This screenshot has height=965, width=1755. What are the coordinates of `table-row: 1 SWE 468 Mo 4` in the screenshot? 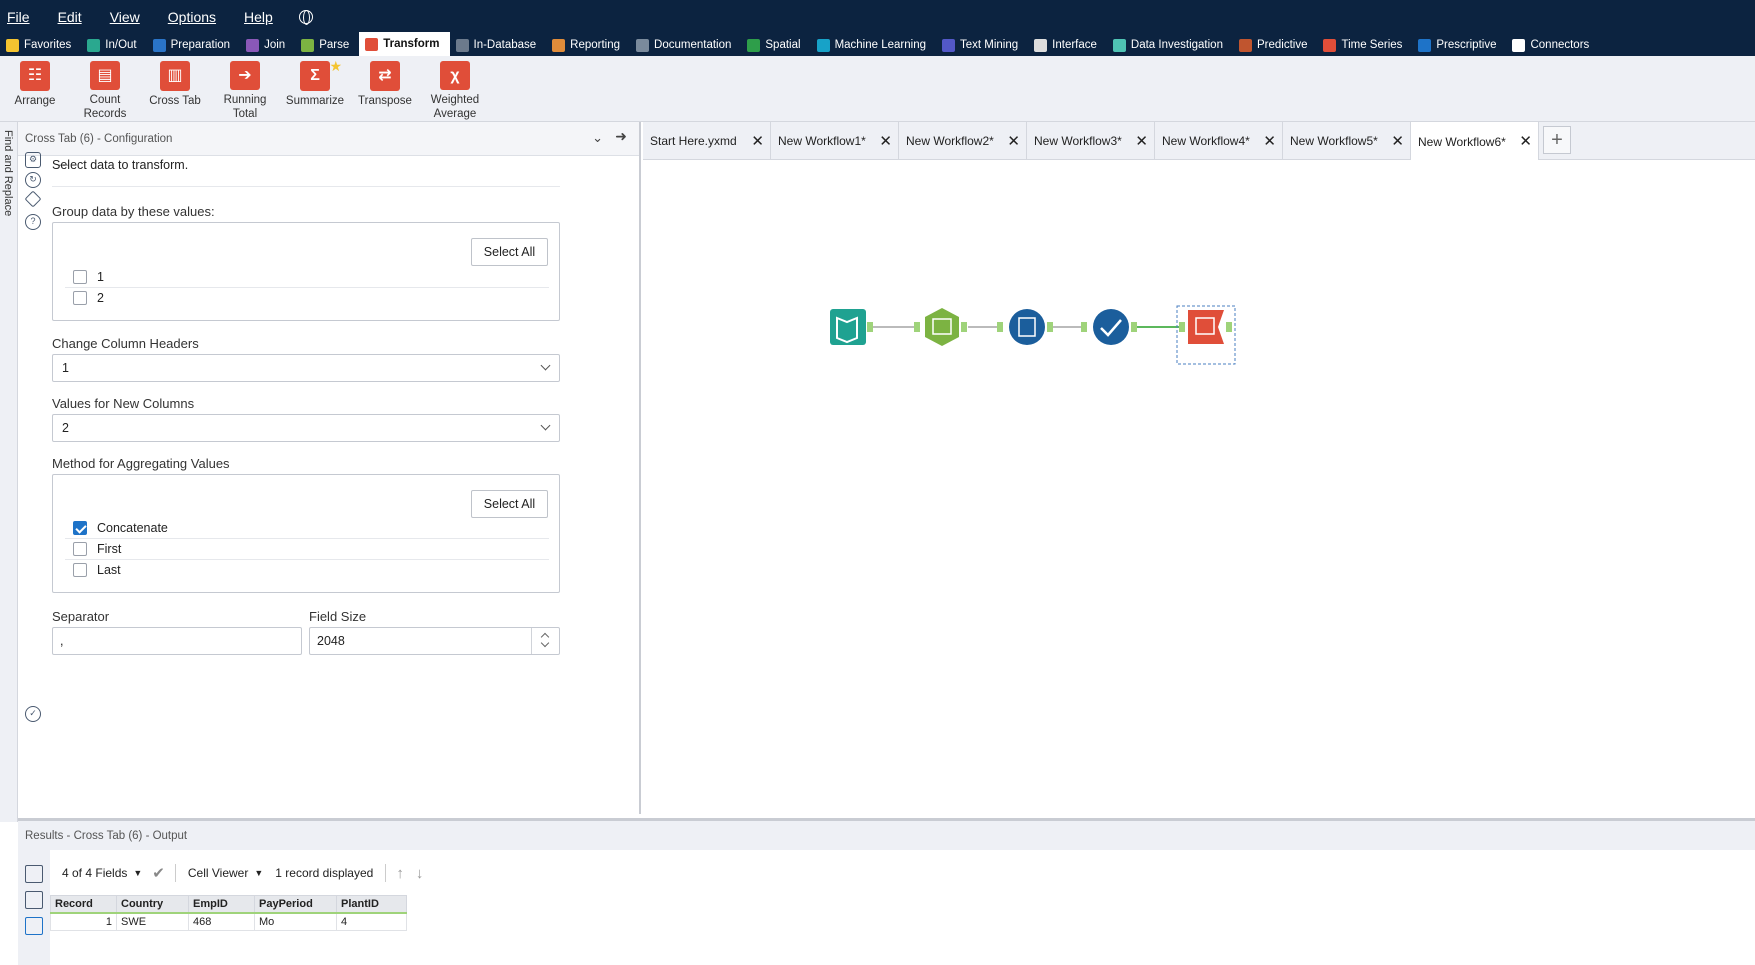 It's located at (228, 921).